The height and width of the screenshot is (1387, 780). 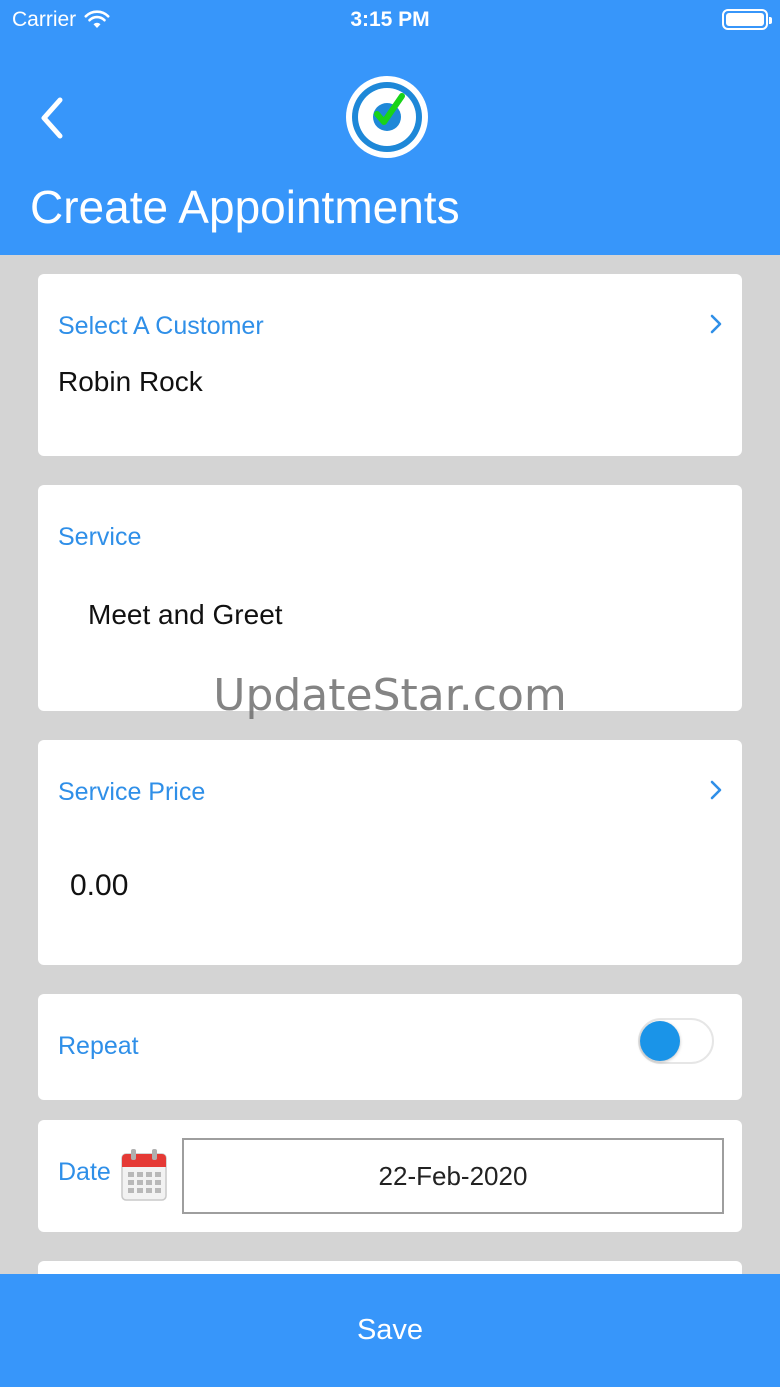 I want to click on back-button, so click(x=52, y=118).